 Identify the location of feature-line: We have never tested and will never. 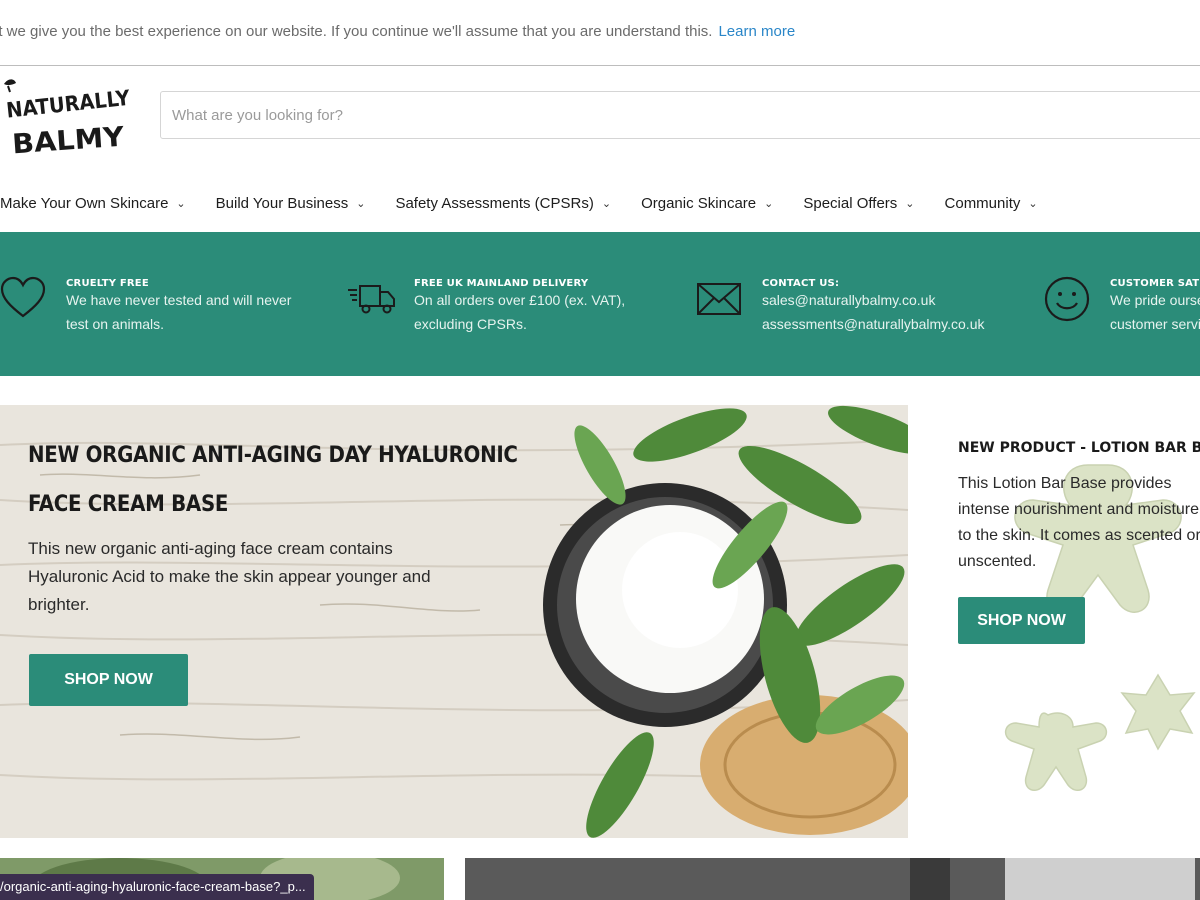
(179, 300).